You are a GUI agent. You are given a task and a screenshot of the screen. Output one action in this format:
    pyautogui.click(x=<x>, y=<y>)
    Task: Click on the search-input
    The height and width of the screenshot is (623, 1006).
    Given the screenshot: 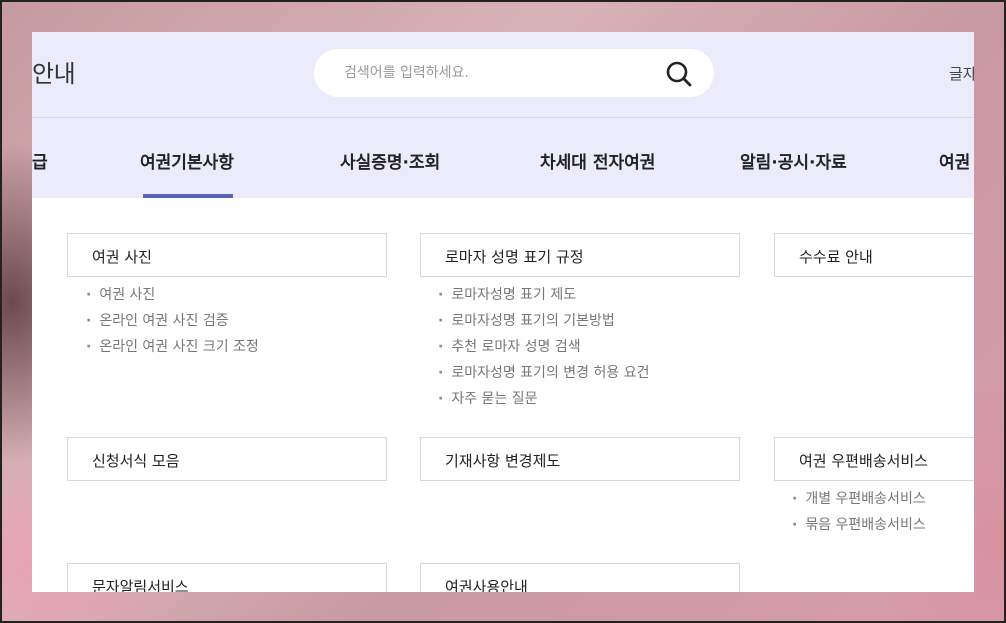 What is the action you would take?
    pyautogui.click(x=494, y=73)
    